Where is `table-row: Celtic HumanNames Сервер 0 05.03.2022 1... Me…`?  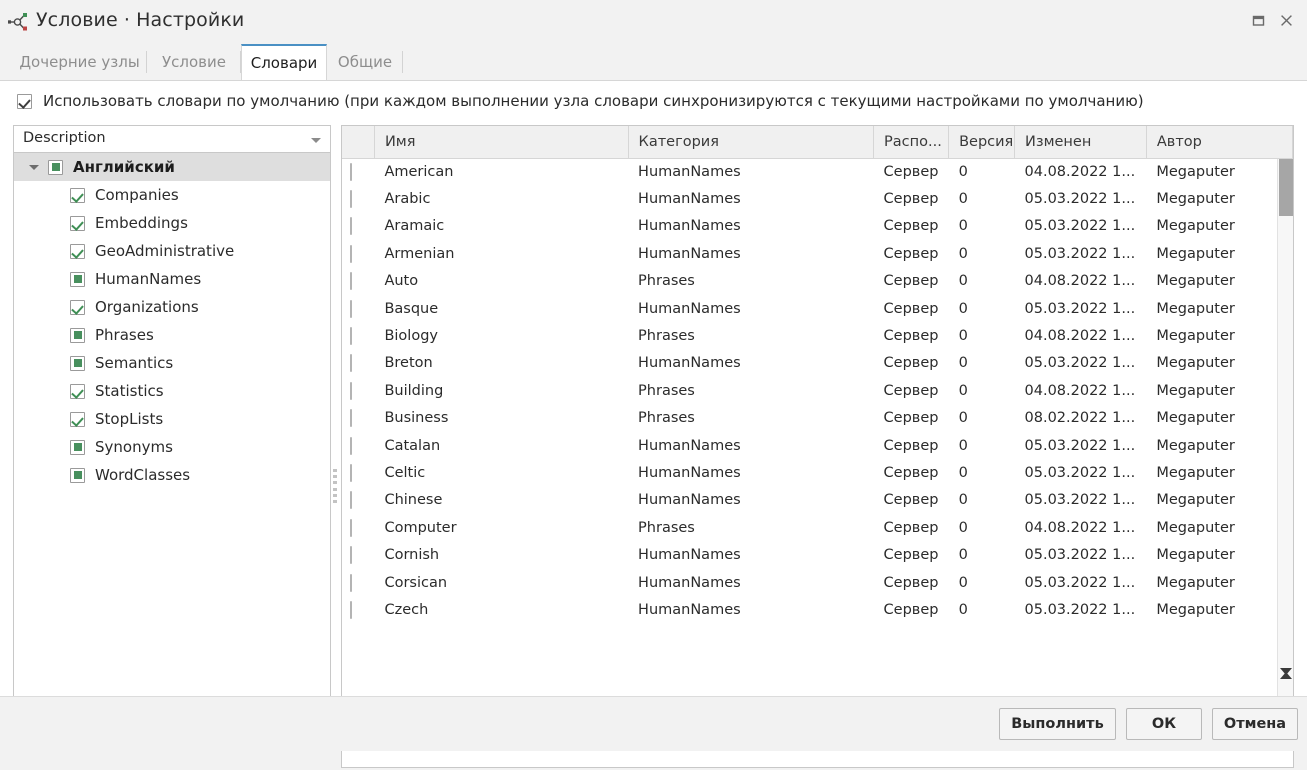 table-row: Celtic HumanNames Сервер 0 05.03.2022 1... Me… is located at coordinates (817, 472).